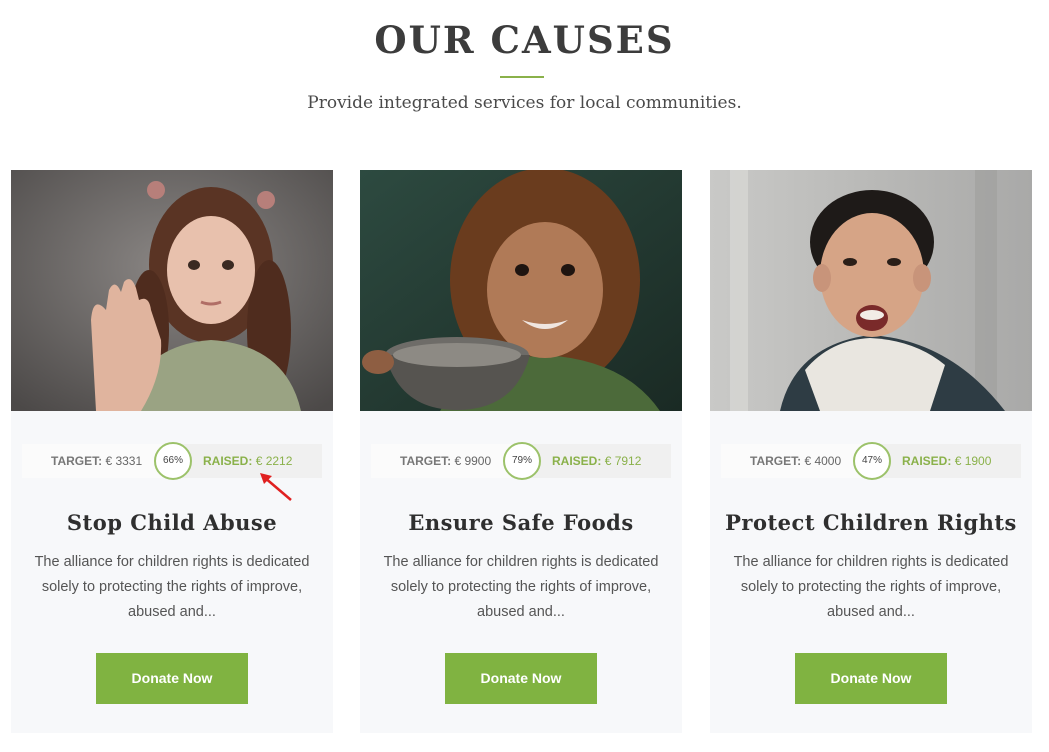  I want to click on progress-percent: 79%, so click(522, 461).